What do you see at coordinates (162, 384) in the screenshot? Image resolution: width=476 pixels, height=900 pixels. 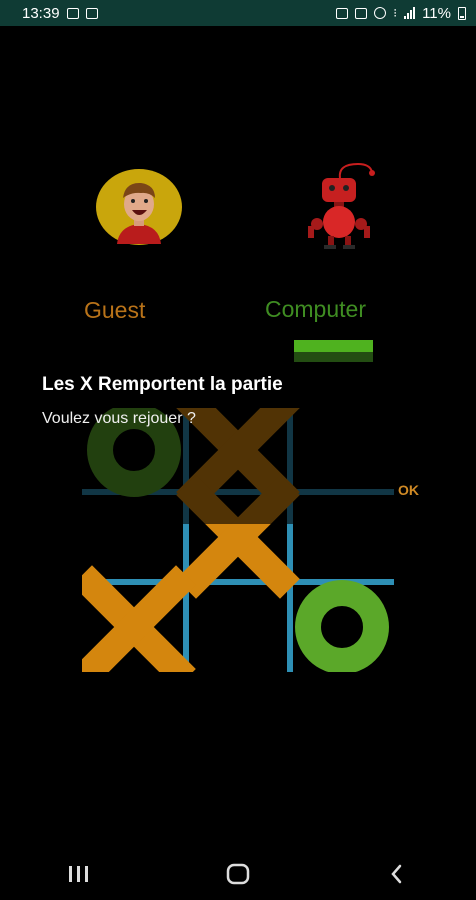 I see `result-dialog-title: Les X Remportent la partie` at bounding box center [162, 384].